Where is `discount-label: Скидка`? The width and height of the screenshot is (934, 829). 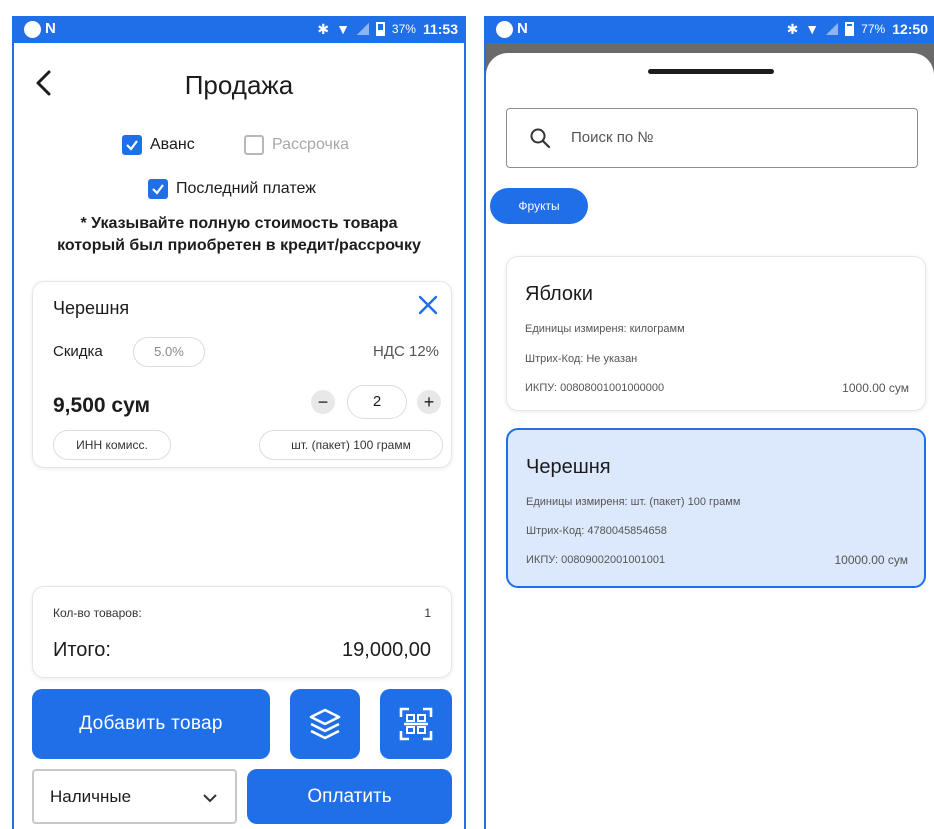
discount-label: Скидка is located at coordinates (78, 351).